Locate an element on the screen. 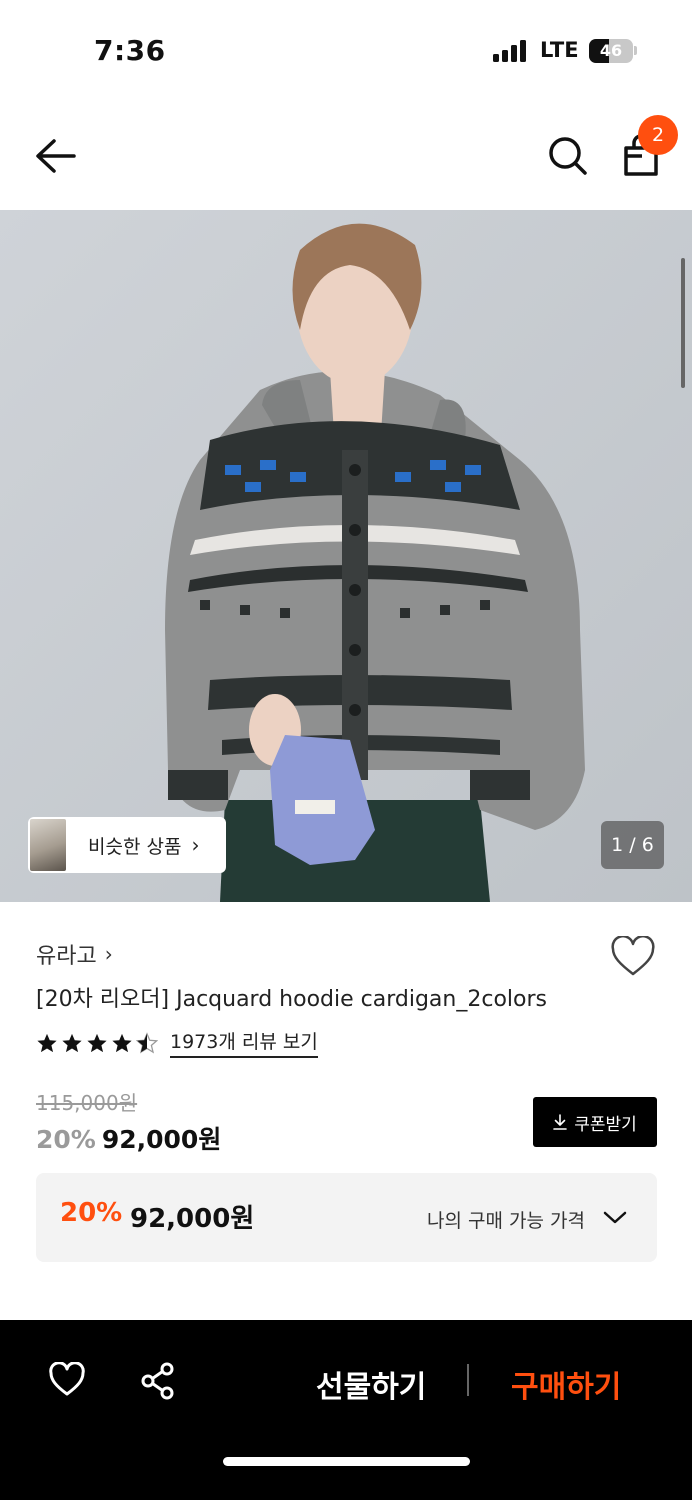 The height and width of the screenshot is (1500, 692). image-counter: 1 / 6 is located at coordinates (632, 845).